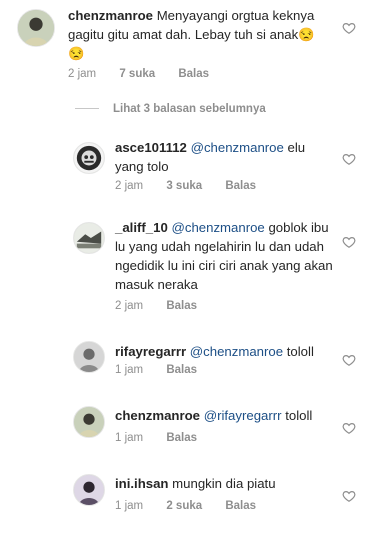 The height and width of the screenshot is (540, 377). Describe the element at coordinates (170, 110) in the screenshot. I see `view-previous-replies-link: Lihat 3 balasan sebelumnya` at that location.